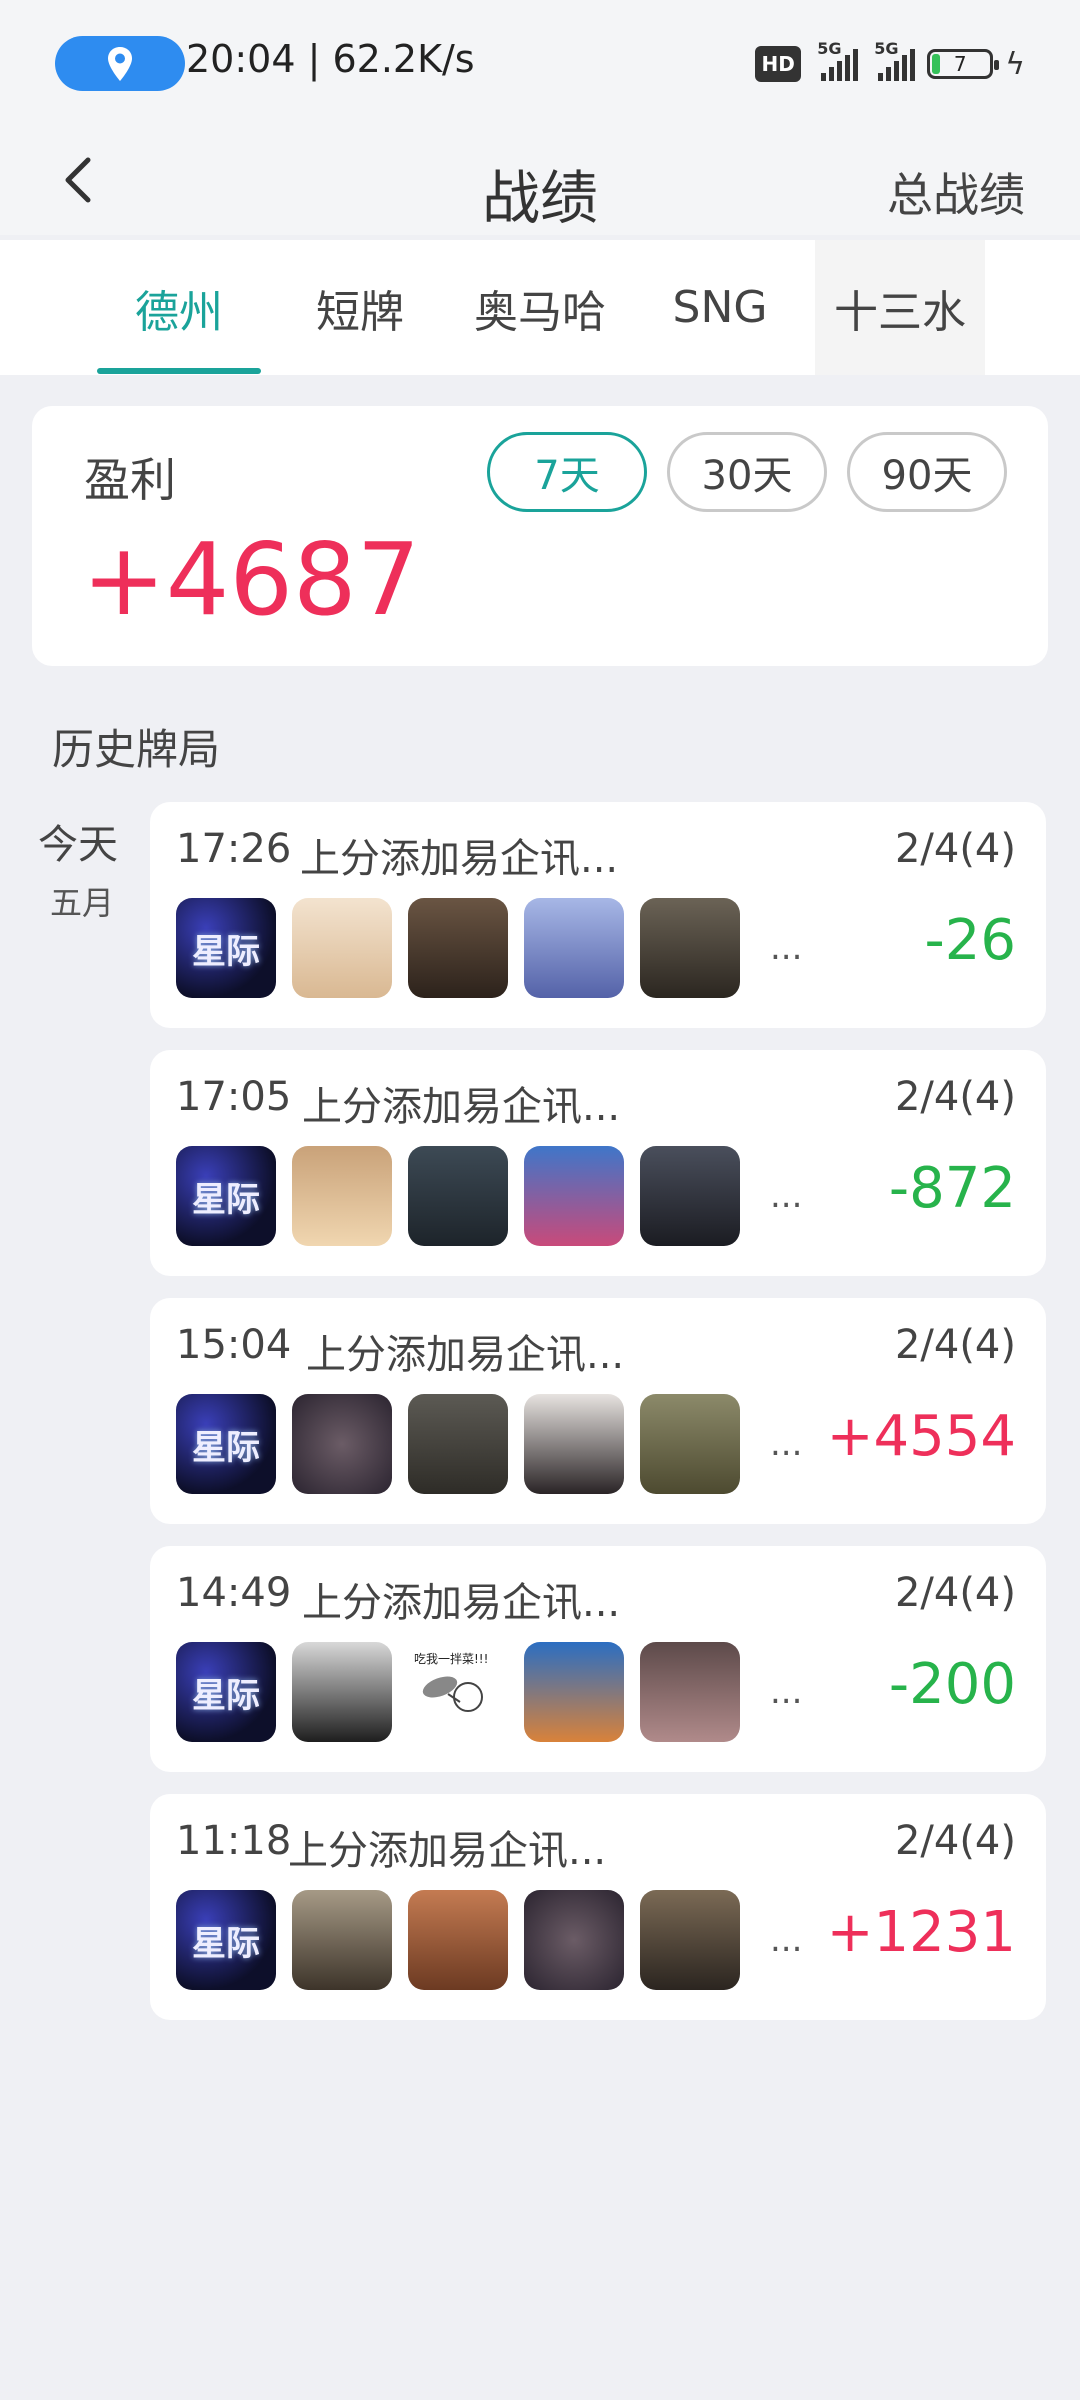  Describe the element at coordinates (234, 849) in the screenshot. I see `game-time: 17:26` at that location.